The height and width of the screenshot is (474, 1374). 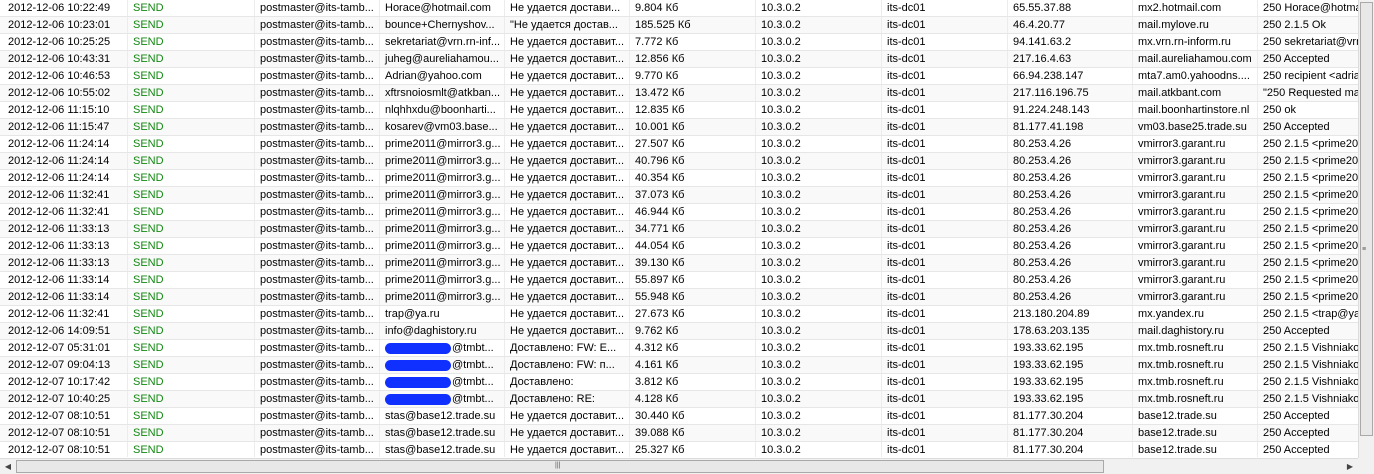 I want to click on cell-date-time: 2012-12-06 10:23:01, so click(x=64, y=25).